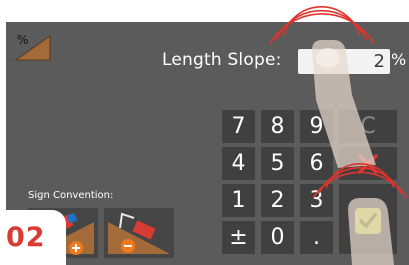 This screenshot has height=265, width=409. I want to click on confirm-button, so click(368, 219).